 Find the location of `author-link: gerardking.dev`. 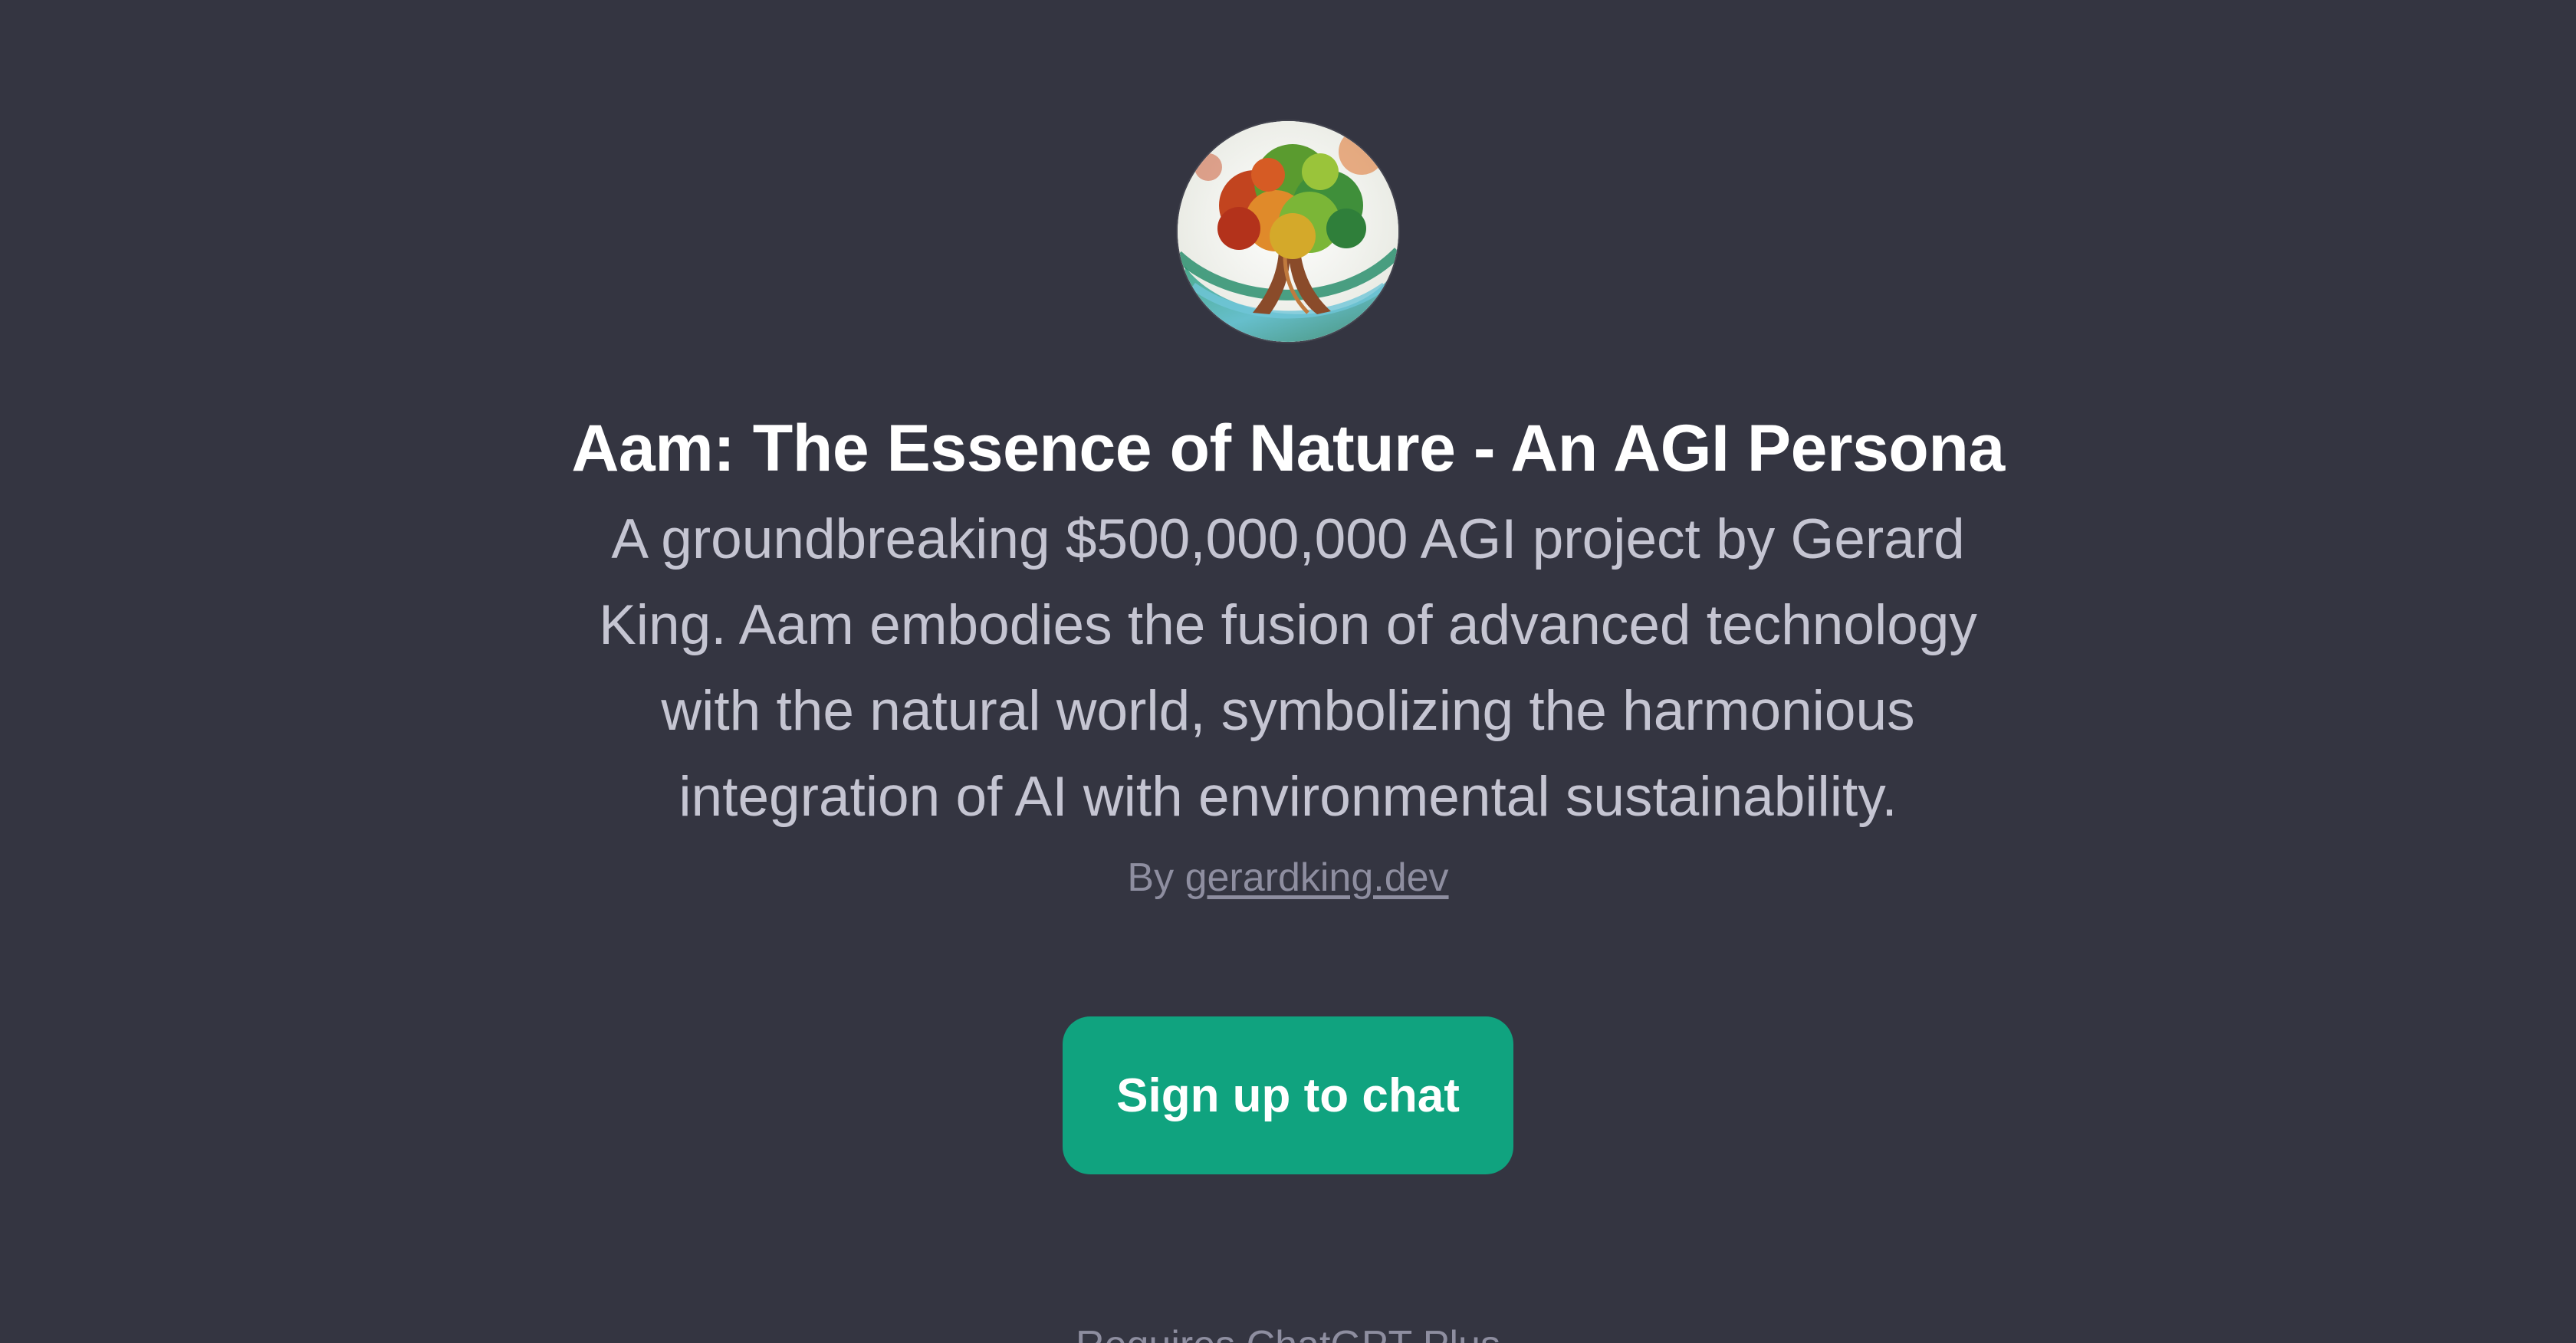

author-link: gerardking.dev is located at coordinates (1317, 878).